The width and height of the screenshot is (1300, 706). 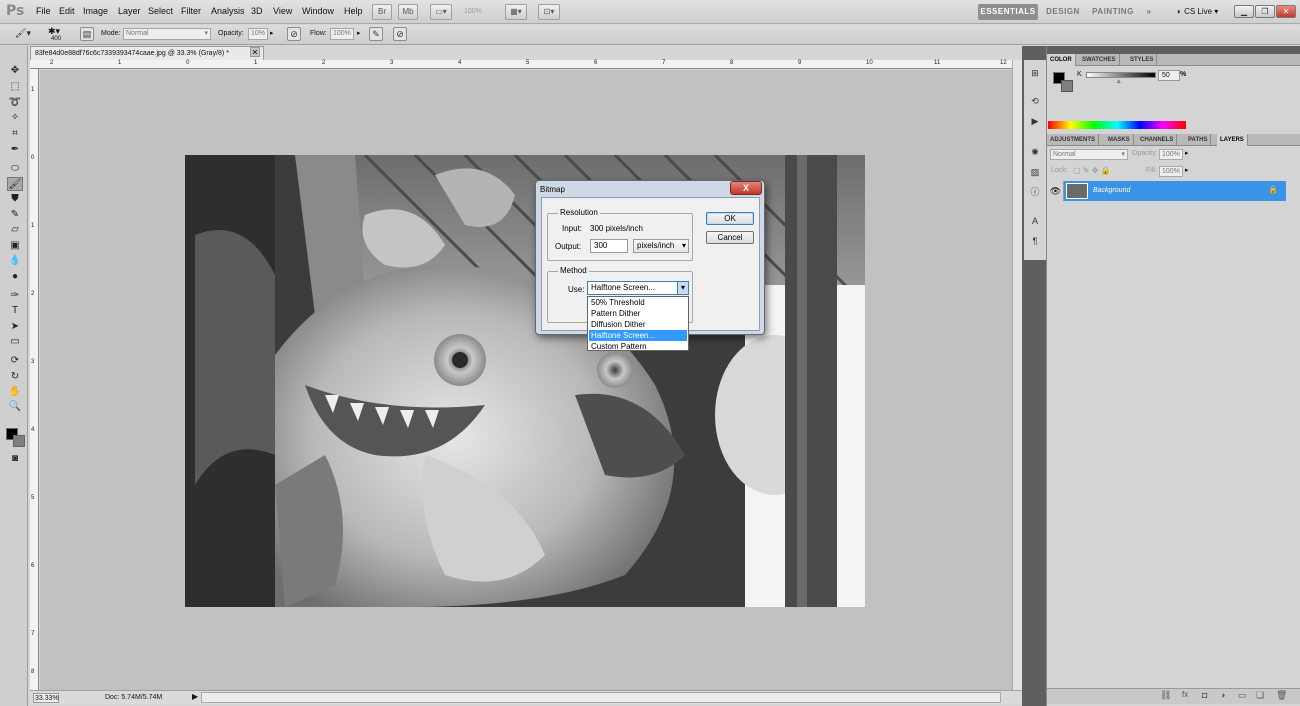 I want to click on 3d-orbit-tool-icon: ↻, so click(x=15, y=377).